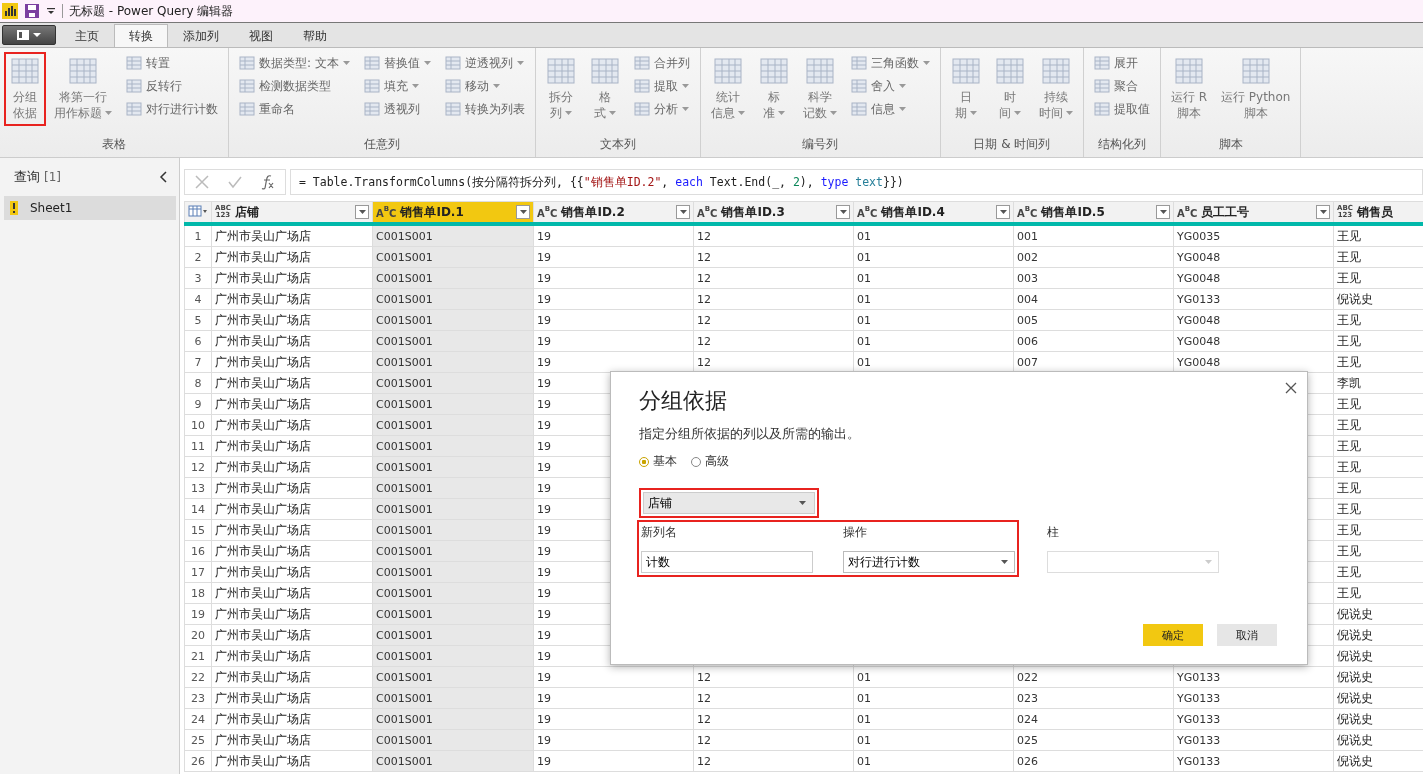 This screenshot has height=774, width=1423. Describe the element at coordinates (235, 182) in the screenshot. I see `check-icon` at that location.